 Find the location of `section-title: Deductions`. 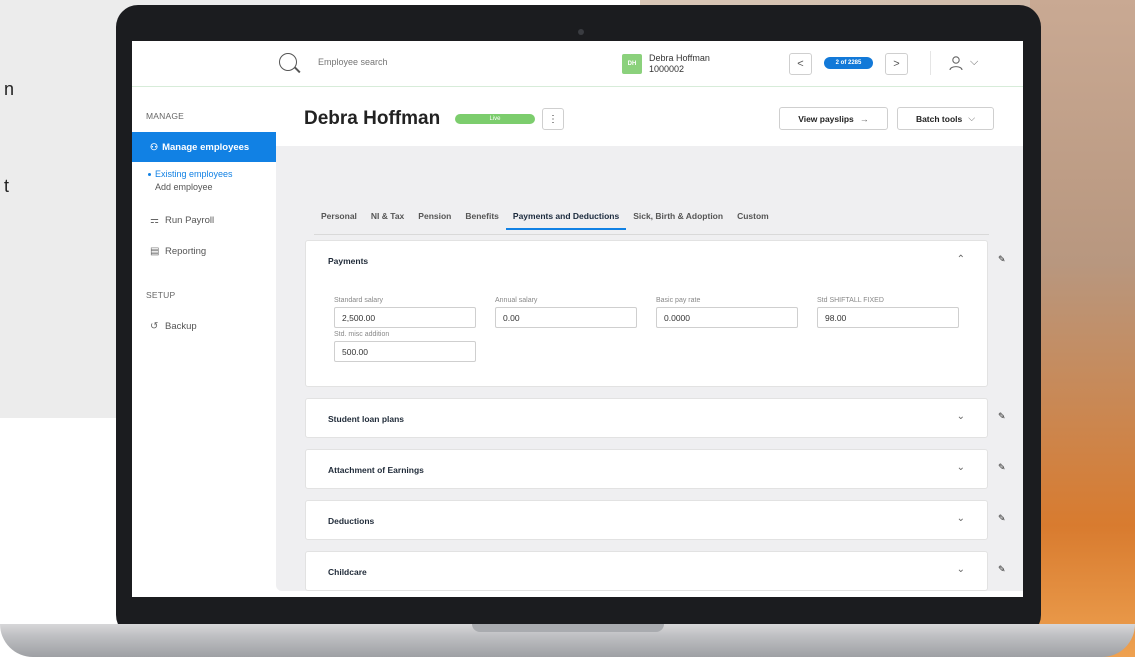

section-title: Deductions is located at coordinates (351, 521).